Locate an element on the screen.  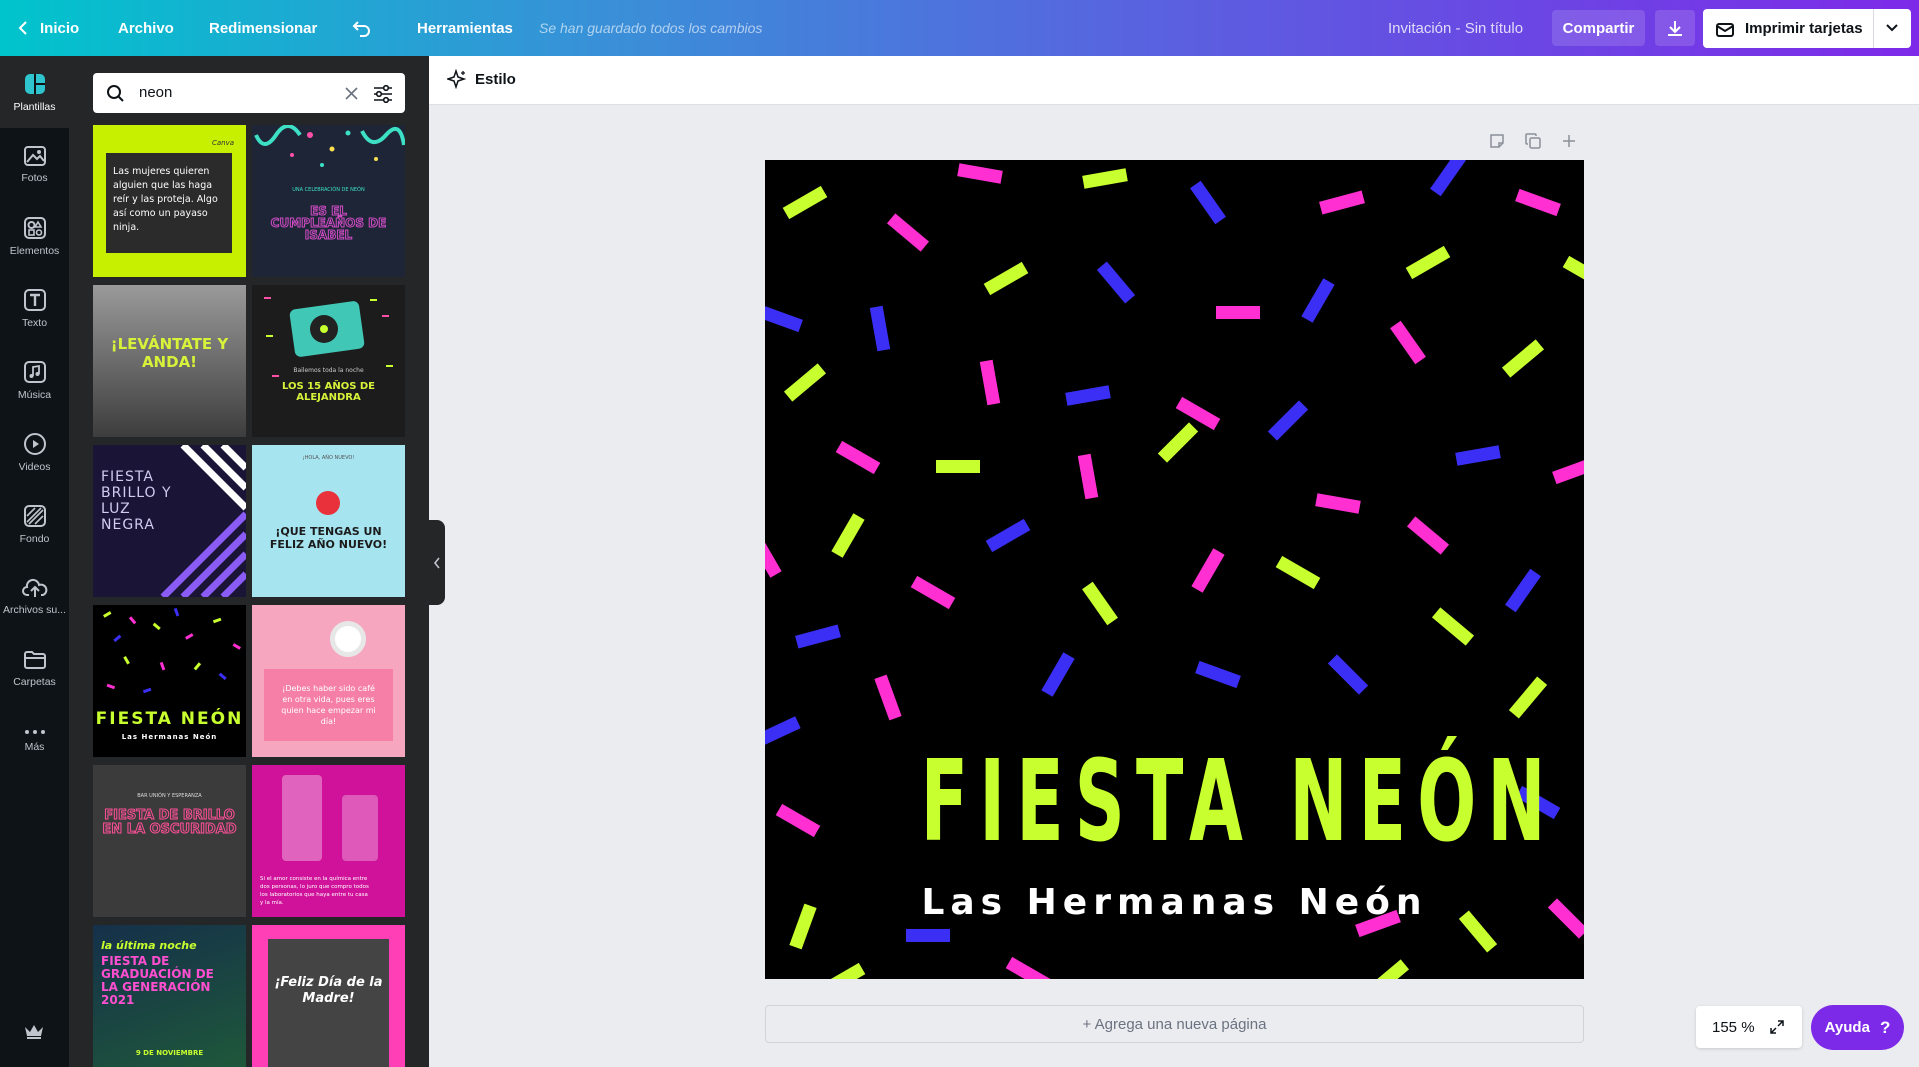
video-icon is located at coordinates (34, 443).